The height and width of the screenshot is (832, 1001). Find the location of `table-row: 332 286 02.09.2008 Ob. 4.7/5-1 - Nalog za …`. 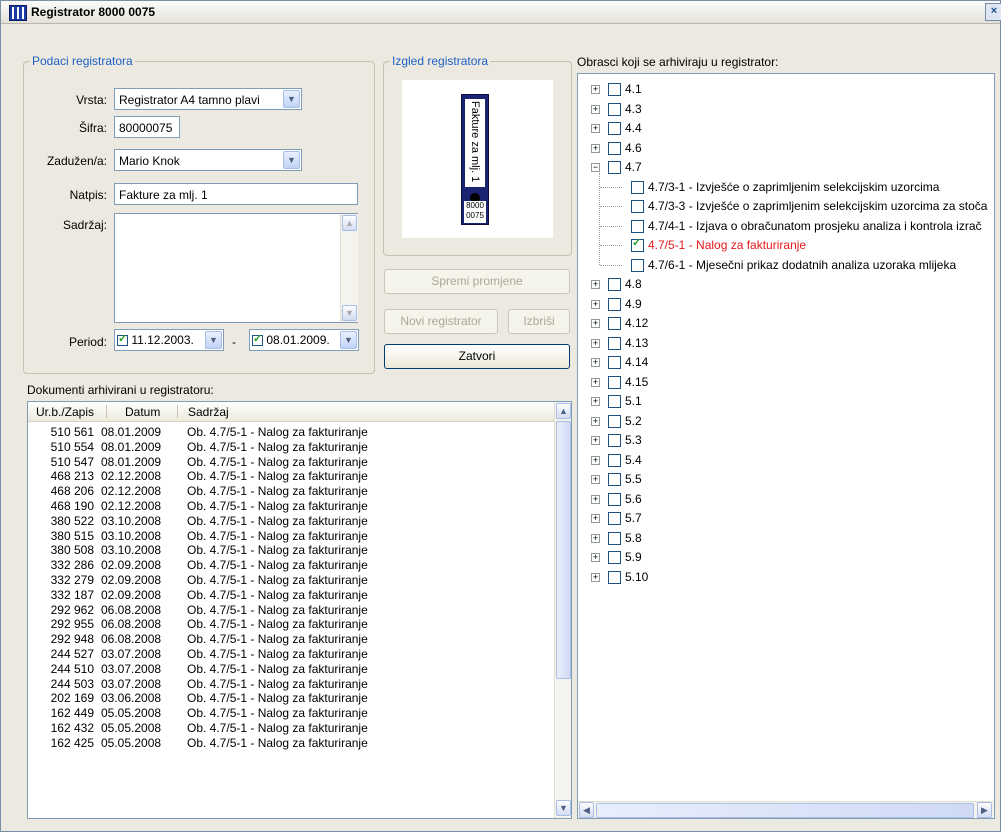

table-row: 332 286 02.09.2008 Ob. 4.7/5-1 - Nalog za … is located at coordinates (293, 565).